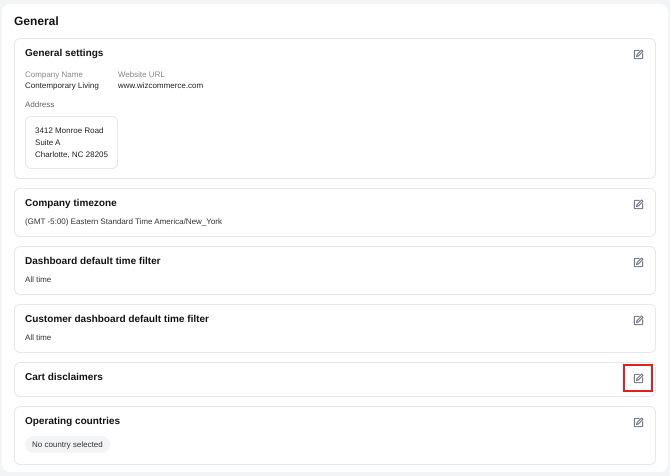  I want to click on address-line: Suite A, so click(48, 142).